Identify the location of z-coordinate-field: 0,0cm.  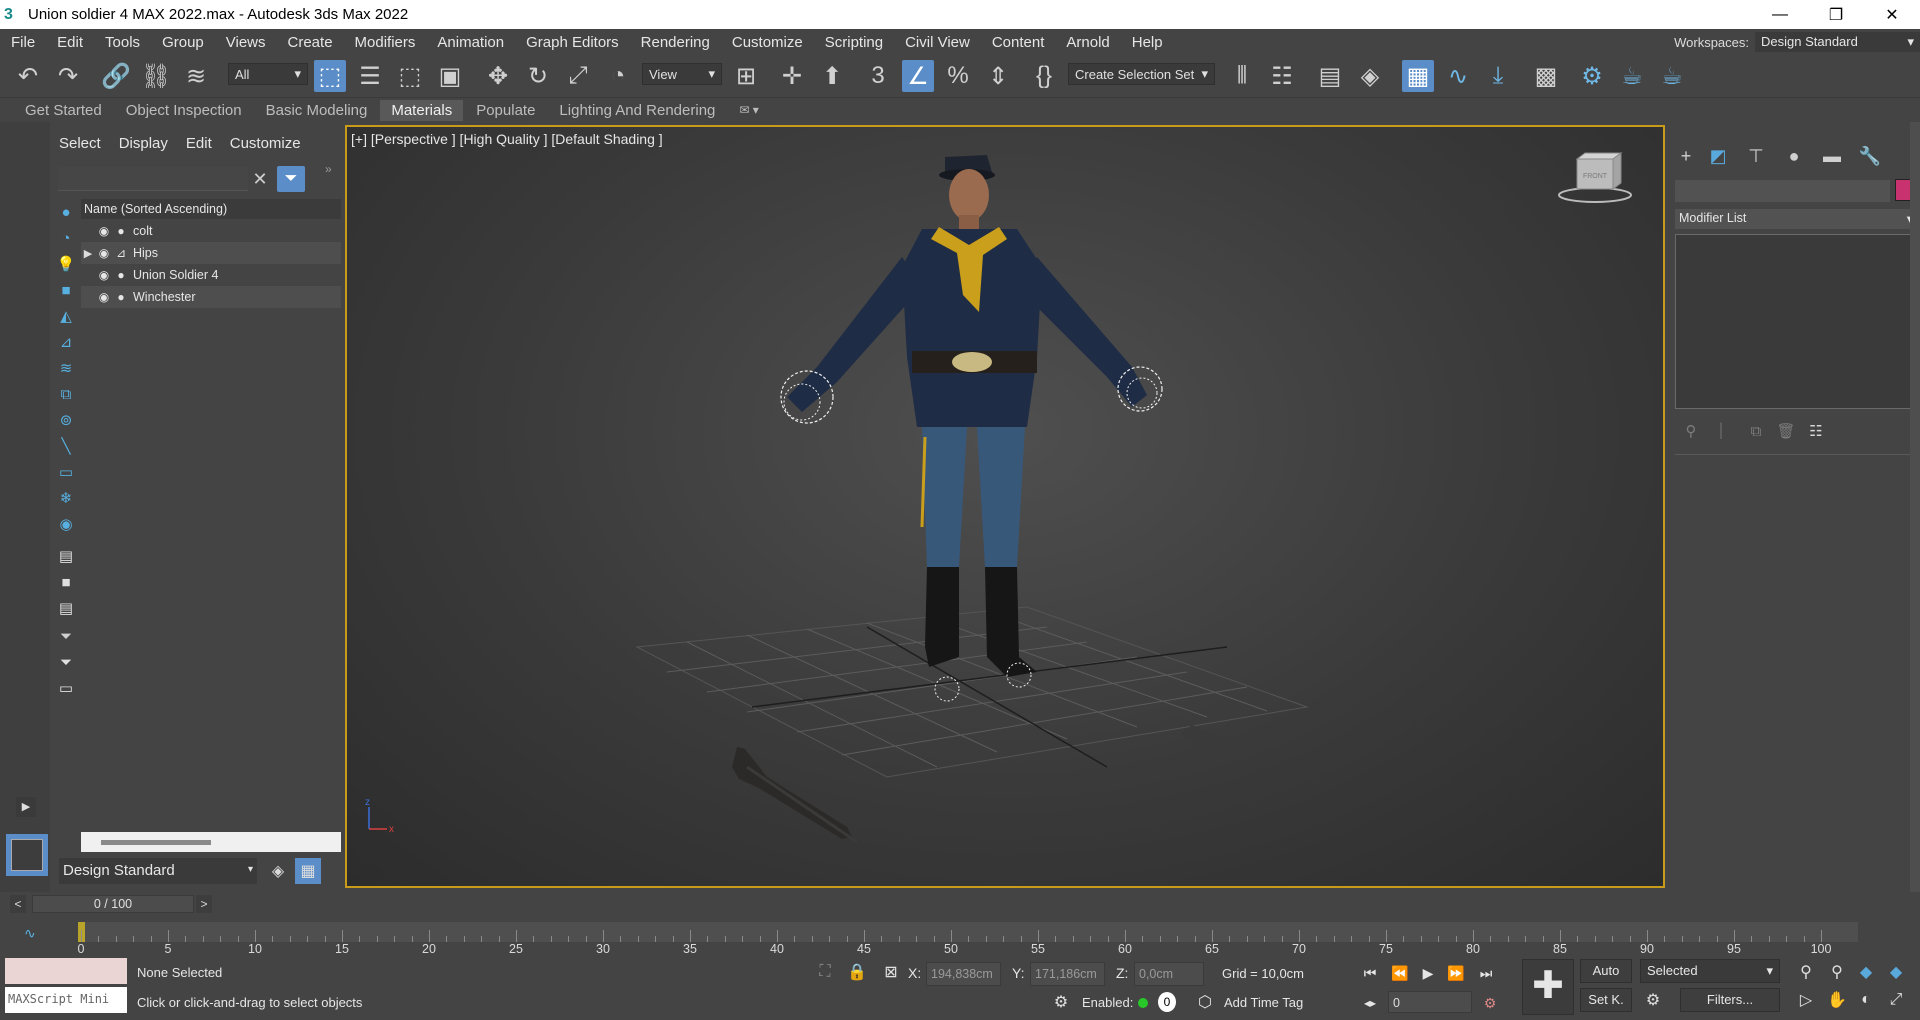
(1169, 974).